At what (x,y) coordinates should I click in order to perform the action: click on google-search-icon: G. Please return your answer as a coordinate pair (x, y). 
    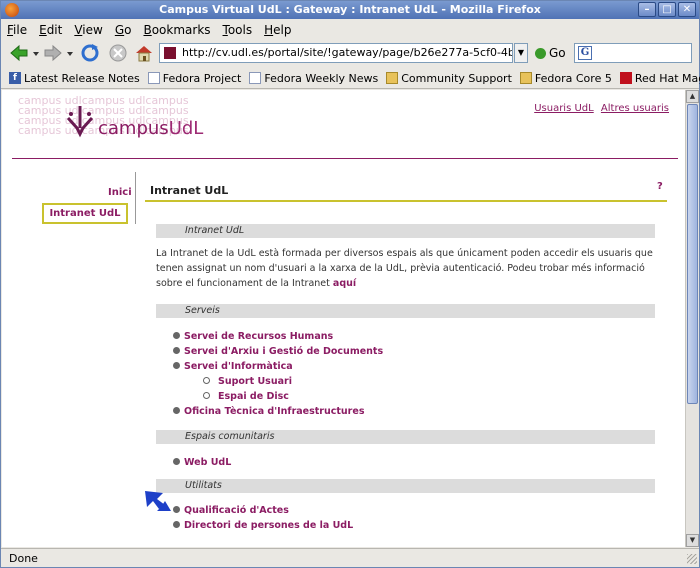
    Looking at the image, I should click on (585, 53).